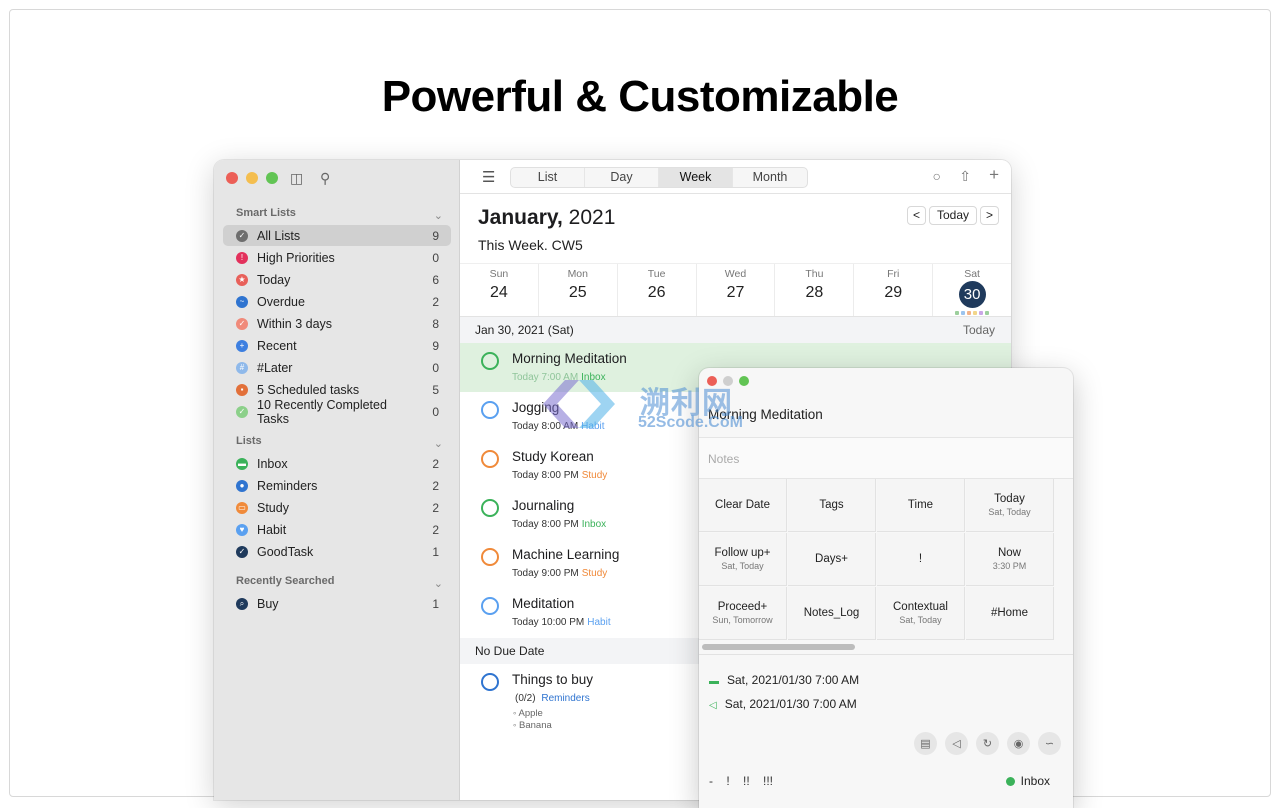  I want to click on day-column: Mon 25, so click(578, 290).